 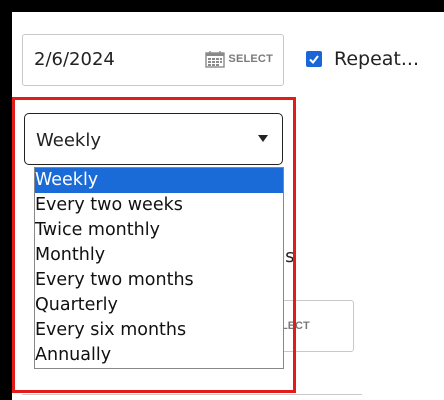 What do you see at coordinates (159, 280) in the screenshot?
I see `option-every-two-months: Every two months` at bounding box center [159, 280].